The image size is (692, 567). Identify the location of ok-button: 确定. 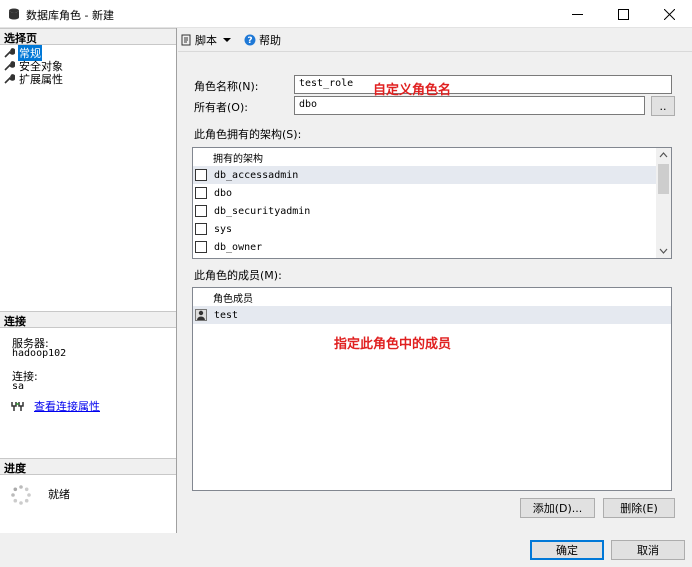
(567, 550).